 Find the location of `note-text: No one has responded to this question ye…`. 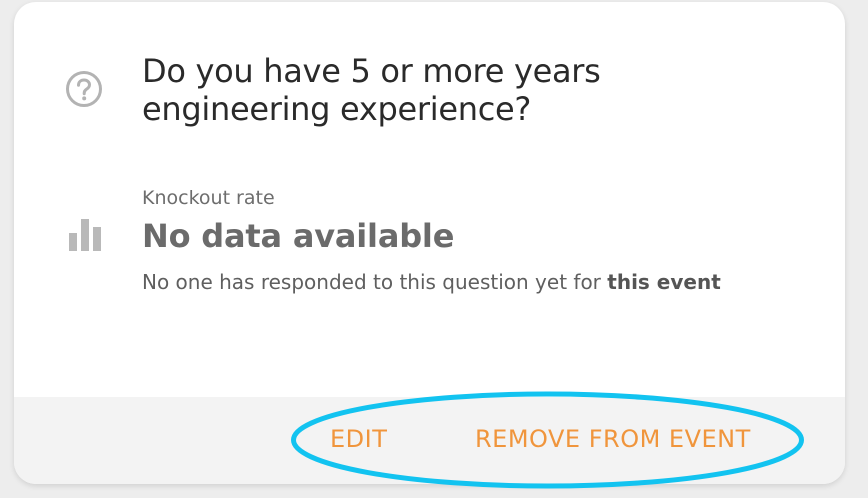

note-text: No one has responded to this question ye… is located at coordinates (375, 282).